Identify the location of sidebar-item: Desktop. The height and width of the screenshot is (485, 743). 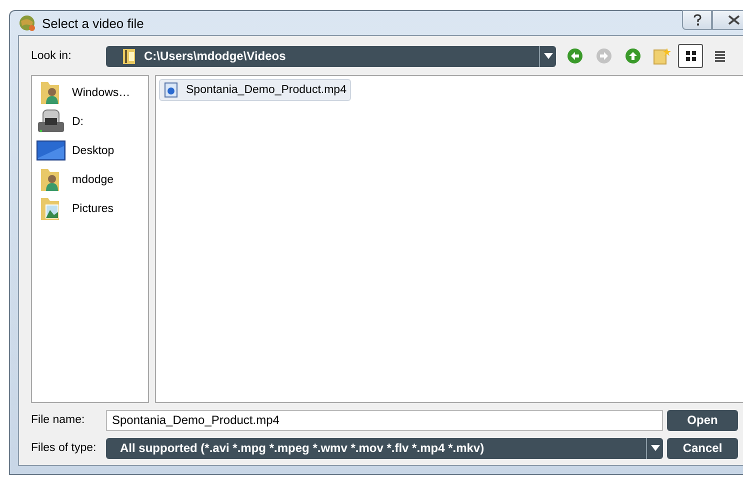
(92, 151).